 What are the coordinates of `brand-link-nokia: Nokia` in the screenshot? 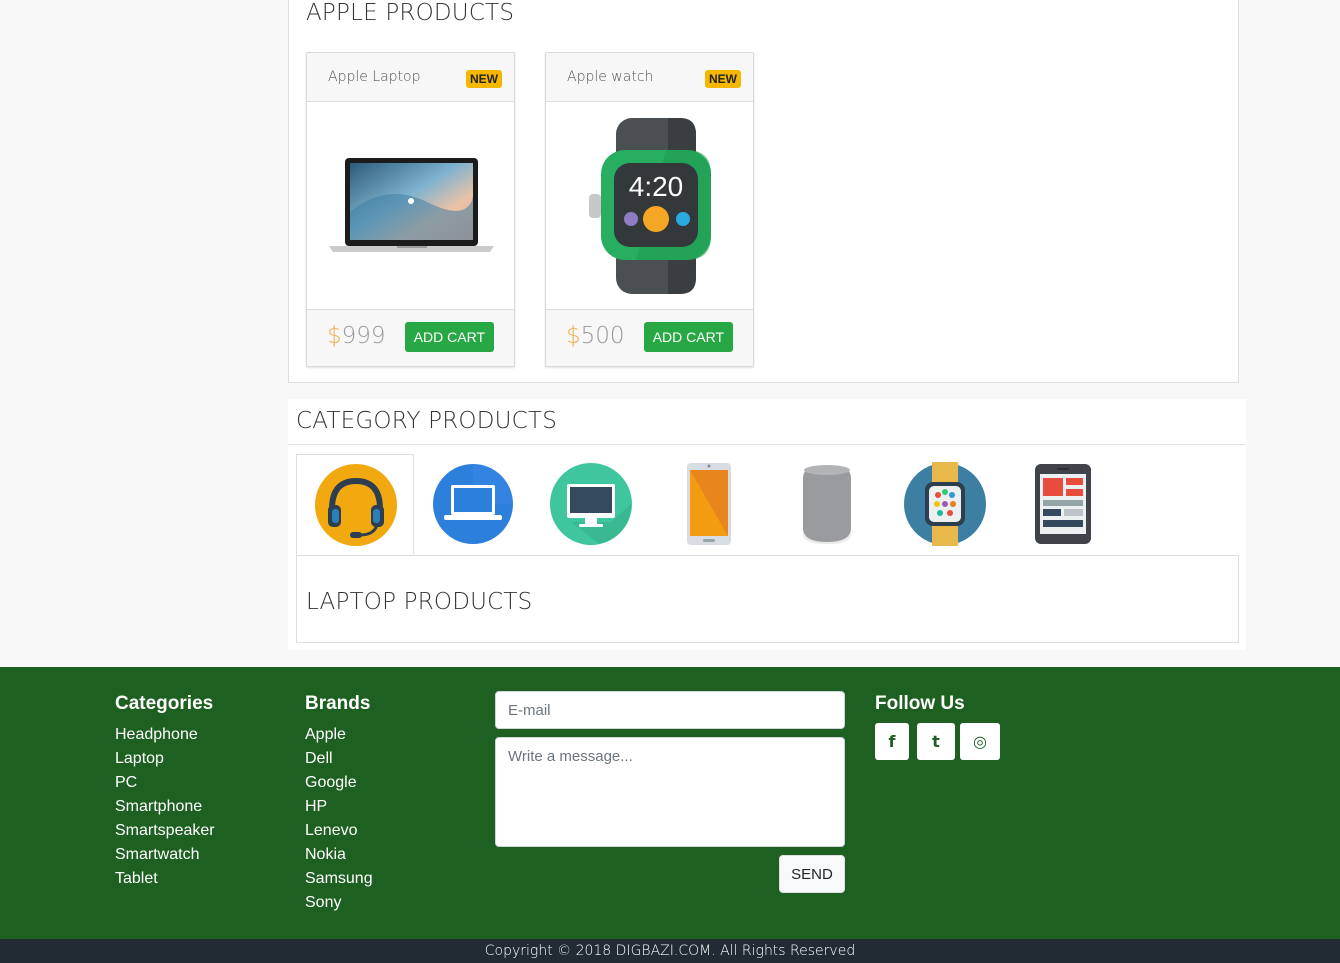 It's located at (339, 855).